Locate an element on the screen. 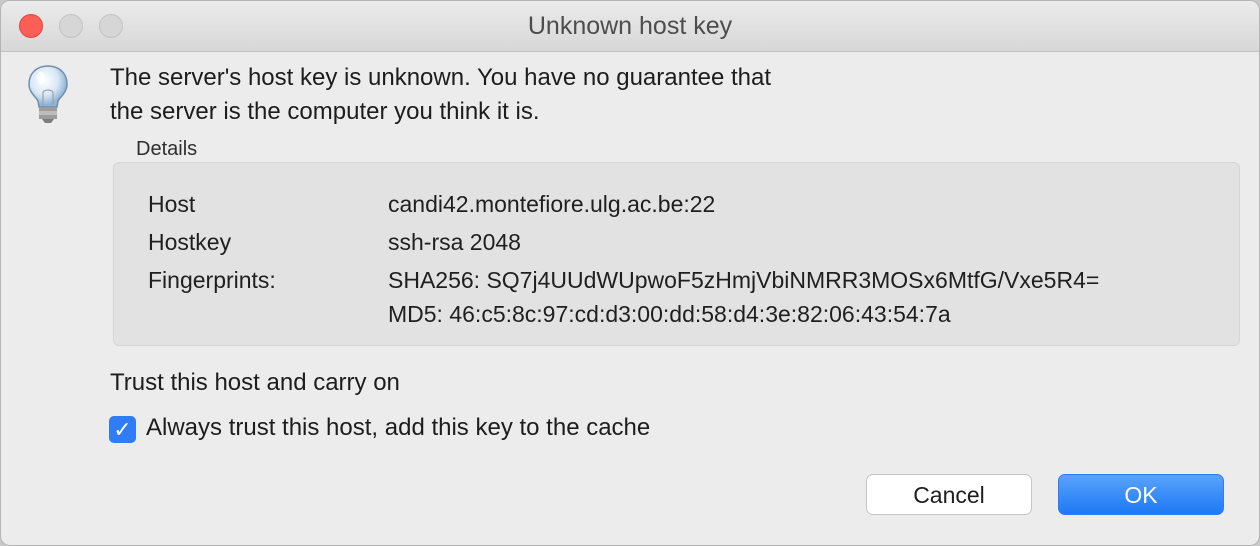 The height and width of the screenshot is (546, 1260). cancel-button: Cancel is located at coordinates (949, 494).